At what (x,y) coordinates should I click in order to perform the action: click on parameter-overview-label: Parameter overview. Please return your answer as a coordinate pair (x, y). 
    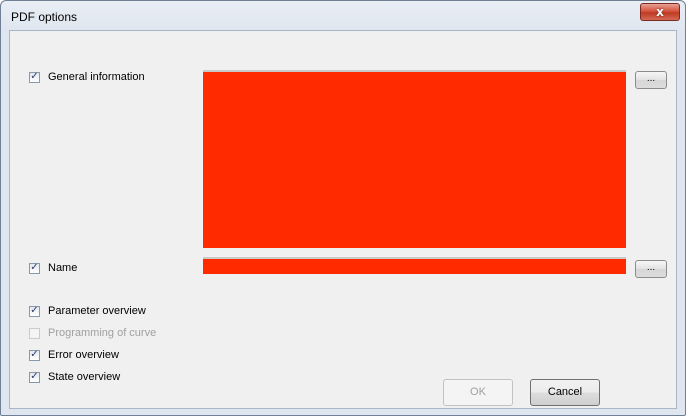
    Looking at the image, I should click on (97, 311).